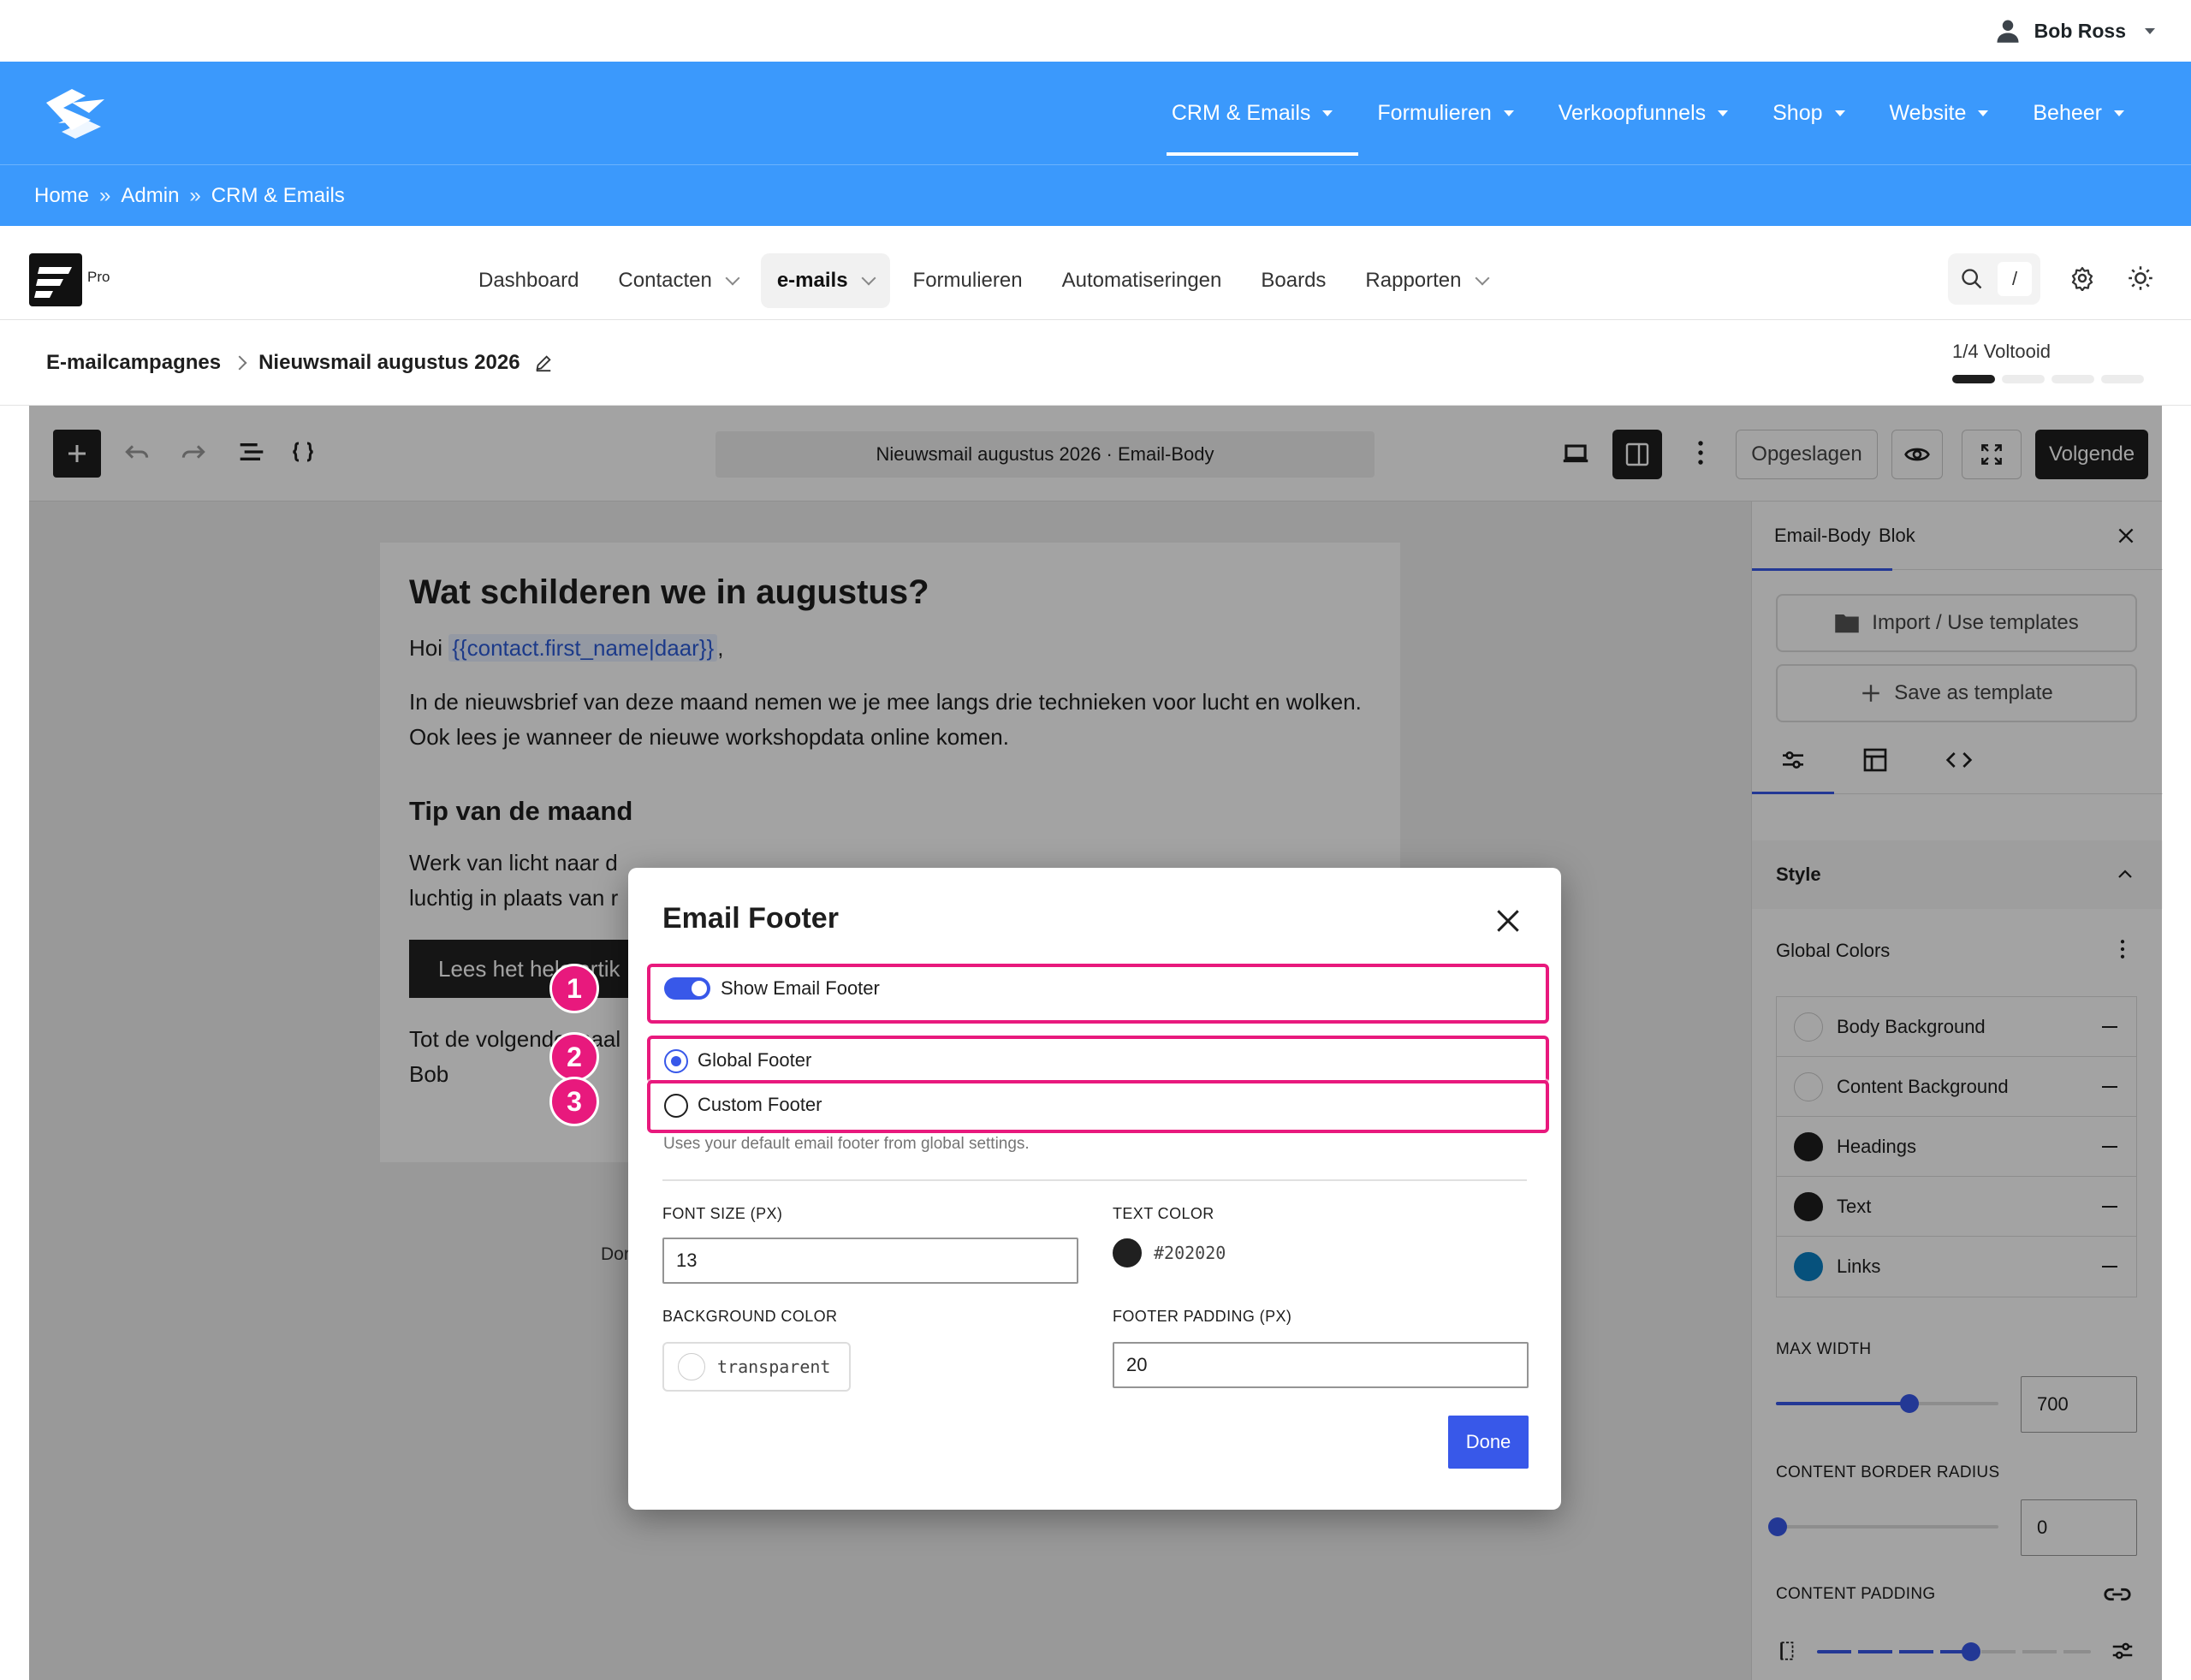  I want to click on breadcrumb-home: Home, so click(61, 196).